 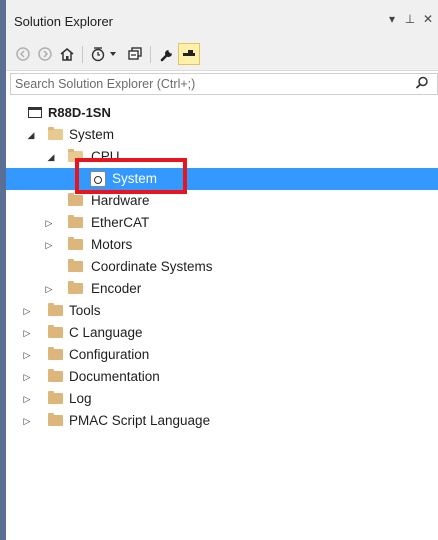 What do you see at coordinates (222, 54) in the screenshot?
I see `toolbar` at bounding box center [222, 54].